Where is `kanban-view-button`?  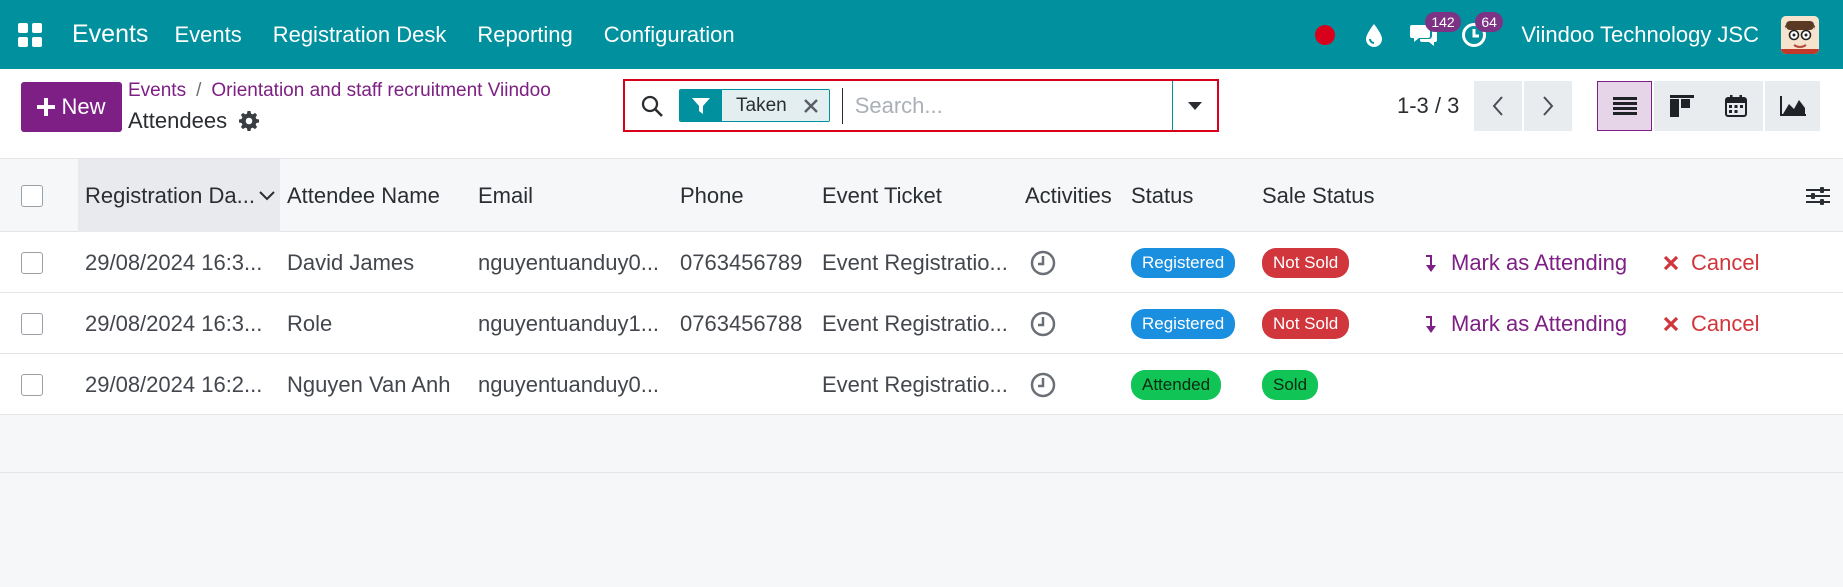
kanban-view-button is located at coordinates (1681, 106).